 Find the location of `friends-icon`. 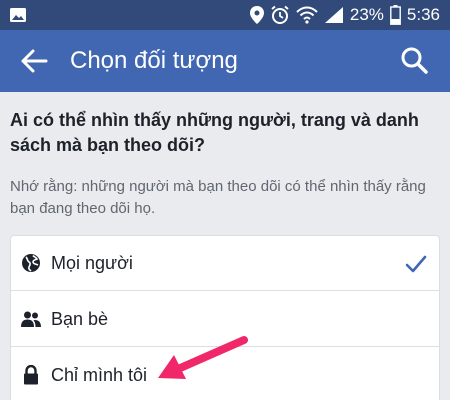

friends-icon is located at coordinates (31, 319).